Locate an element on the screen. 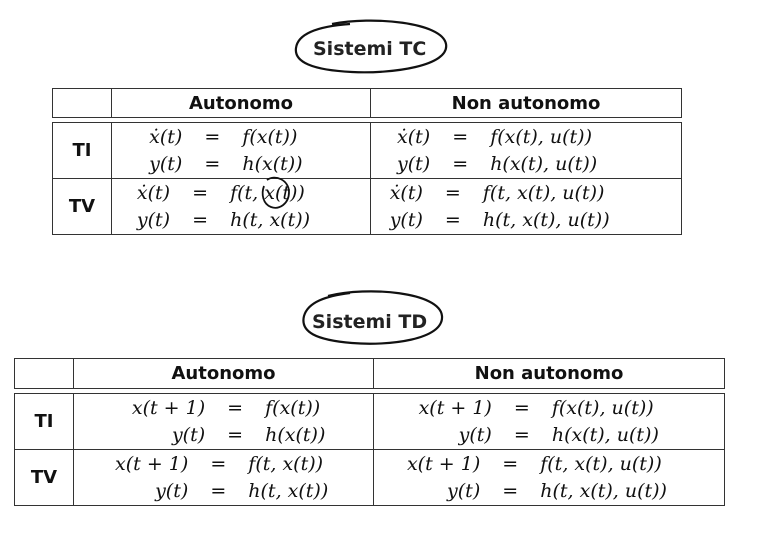 Image resolution: width=761 pixels, height=533 pixels. tc-header-autonomo: Autonomo is located at coordinates (241, 103).